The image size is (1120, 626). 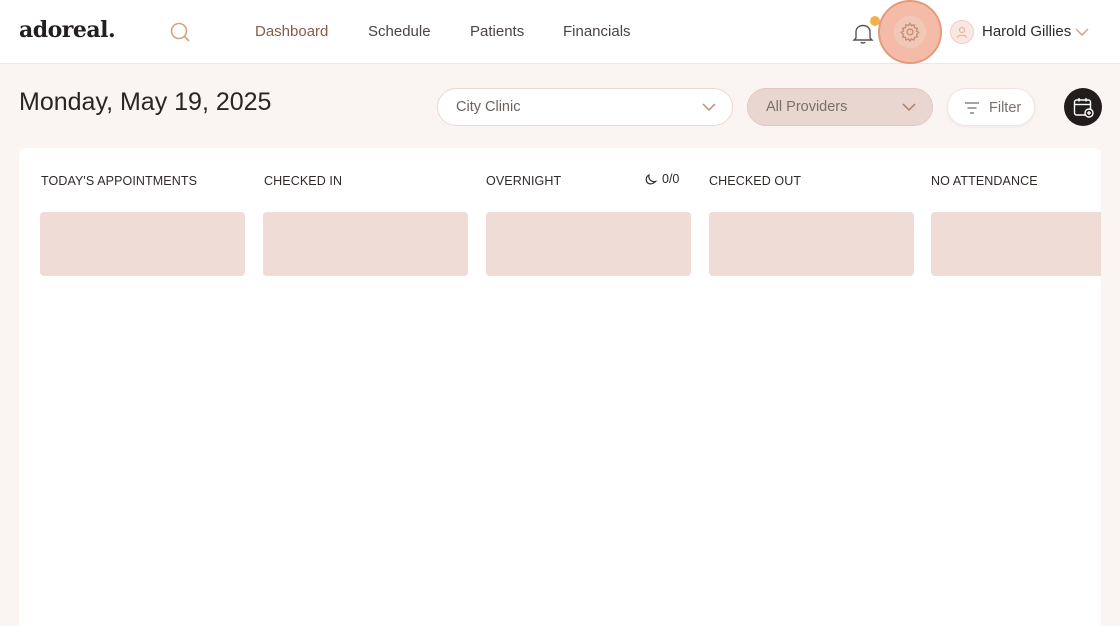 What do you see at coordinates (1026, 31) in the screenshot?
I see `user-menu-name: Harold Gillies` at bounding box center [1026, 31].